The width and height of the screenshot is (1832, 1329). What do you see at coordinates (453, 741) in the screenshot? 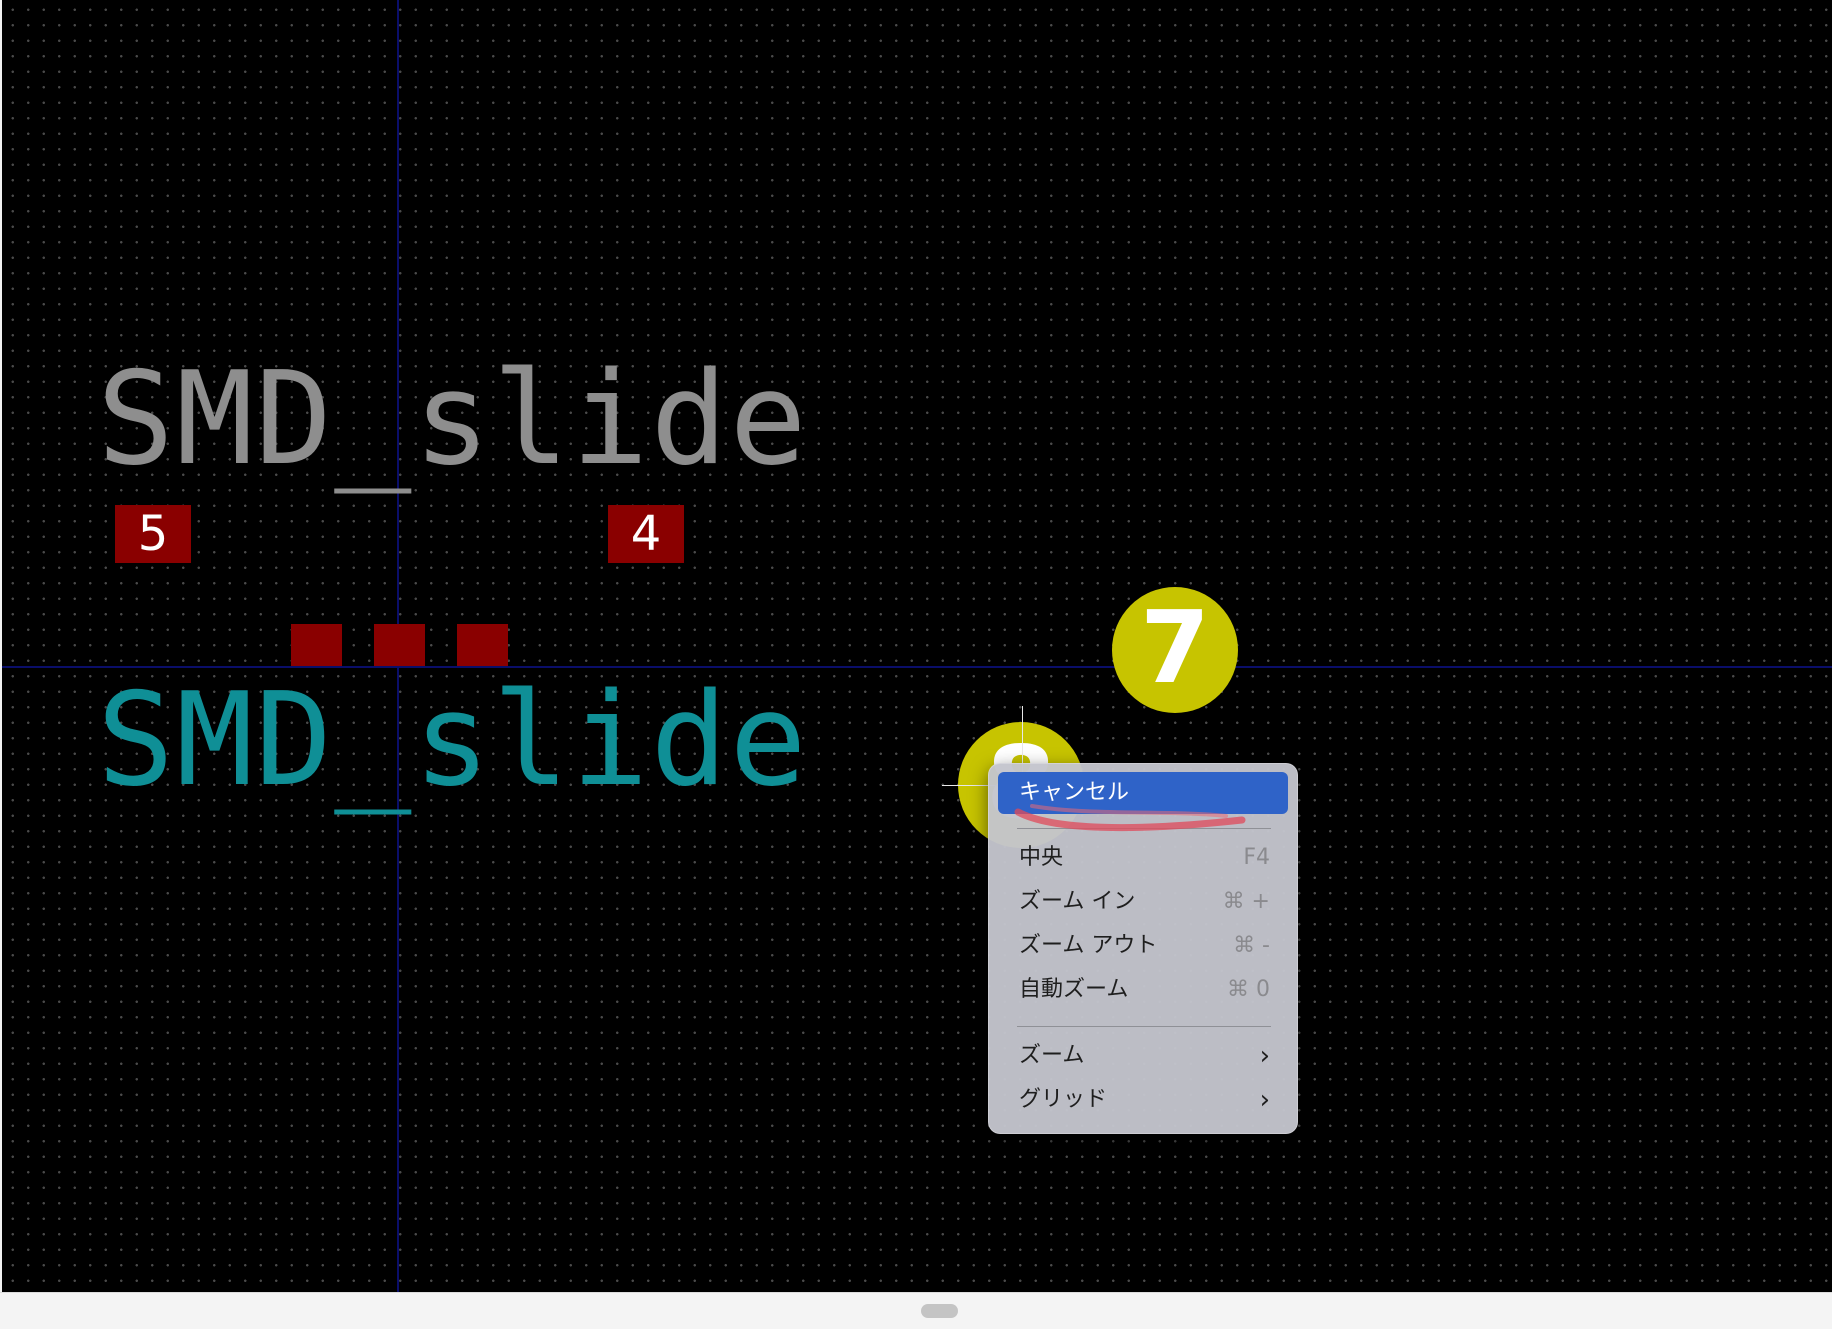
I see `footprint-value-text: SMD_slide` at bounding box center [453, 741].